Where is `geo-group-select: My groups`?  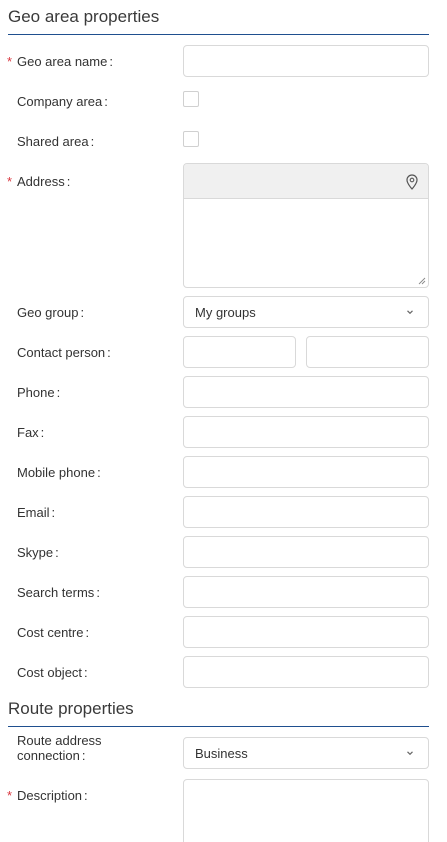 geo-group-select: My groups is located at coordinates (306, 312).